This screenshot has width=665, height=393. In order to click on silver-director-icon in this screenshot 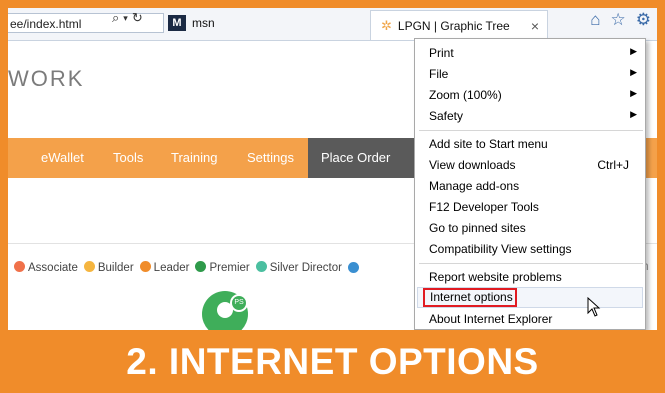, I will do `click(261, 266)`.